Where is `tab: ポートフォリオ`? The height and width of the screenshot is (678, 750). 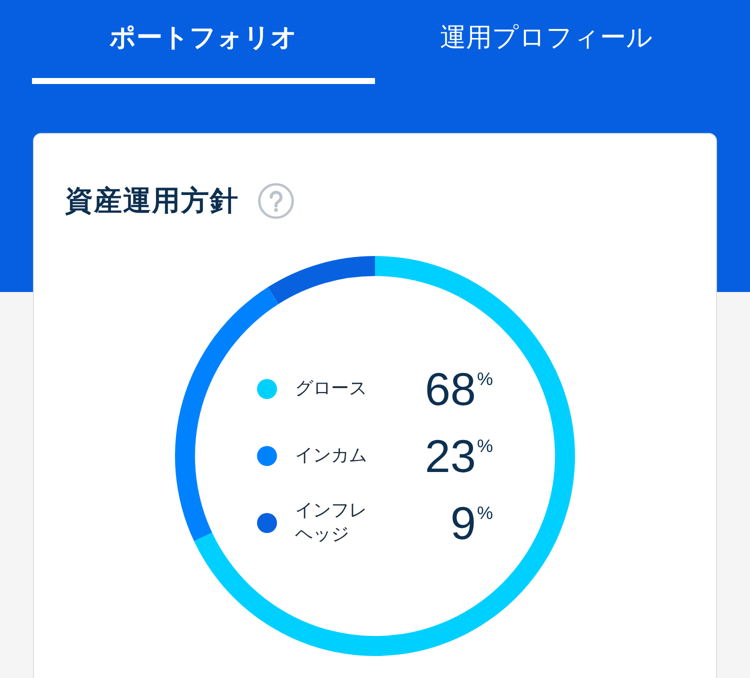
tab: ポートフォリオ is located at coordinates (203, 42).